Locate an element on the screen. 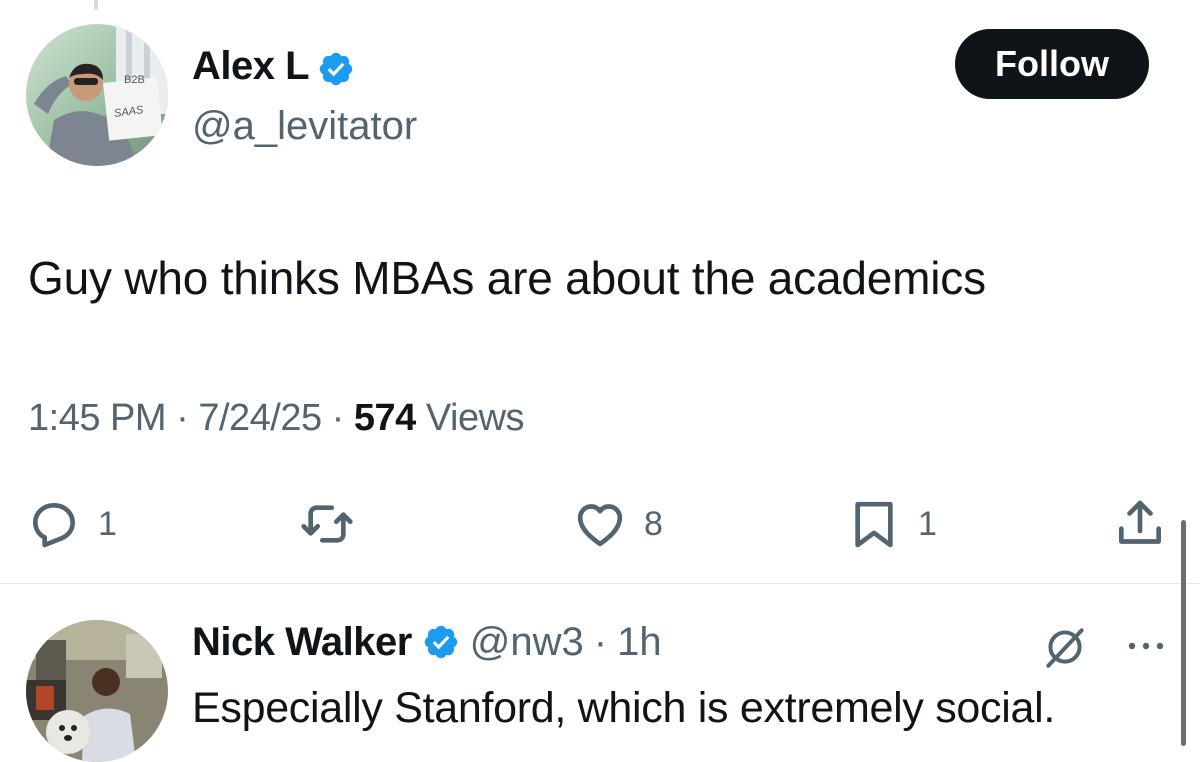 The width and height of the screenshot is (1200, 762). bookmark-button: 1 is located at coordinates (891, 524).